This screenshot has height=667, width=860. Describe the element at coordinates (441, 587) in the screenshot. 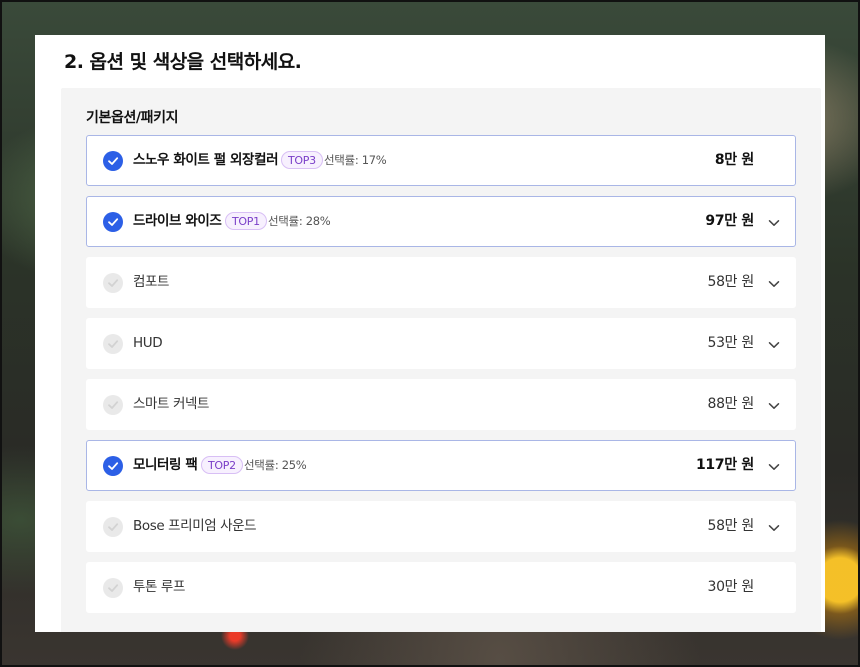

I see `option-row: 투톤 루프 30만 원` at that location.